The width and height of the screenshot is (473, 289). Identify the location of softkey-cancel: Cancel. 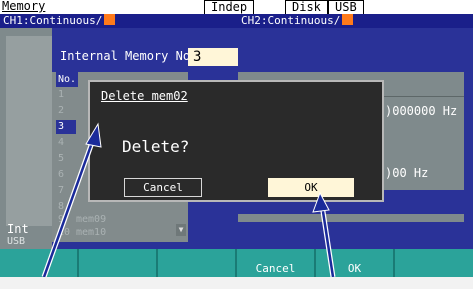
(276, 263).